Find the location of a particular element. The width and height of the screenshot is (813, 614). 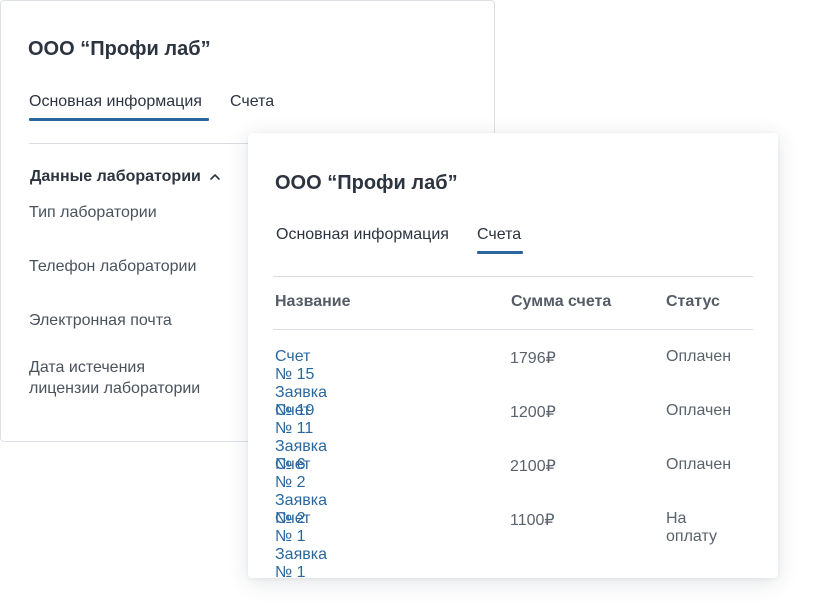

field-label-license-expiry-line1: Дата истечения is located at coordinates (87, 367).